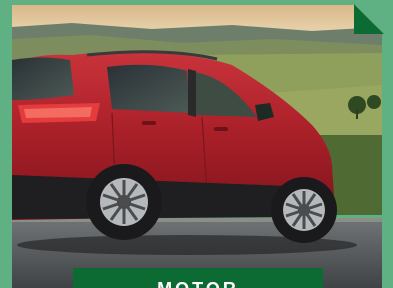 This screenshot has height=288, width=393. I want to click on category-label: MOTOR, so click(198, 278).